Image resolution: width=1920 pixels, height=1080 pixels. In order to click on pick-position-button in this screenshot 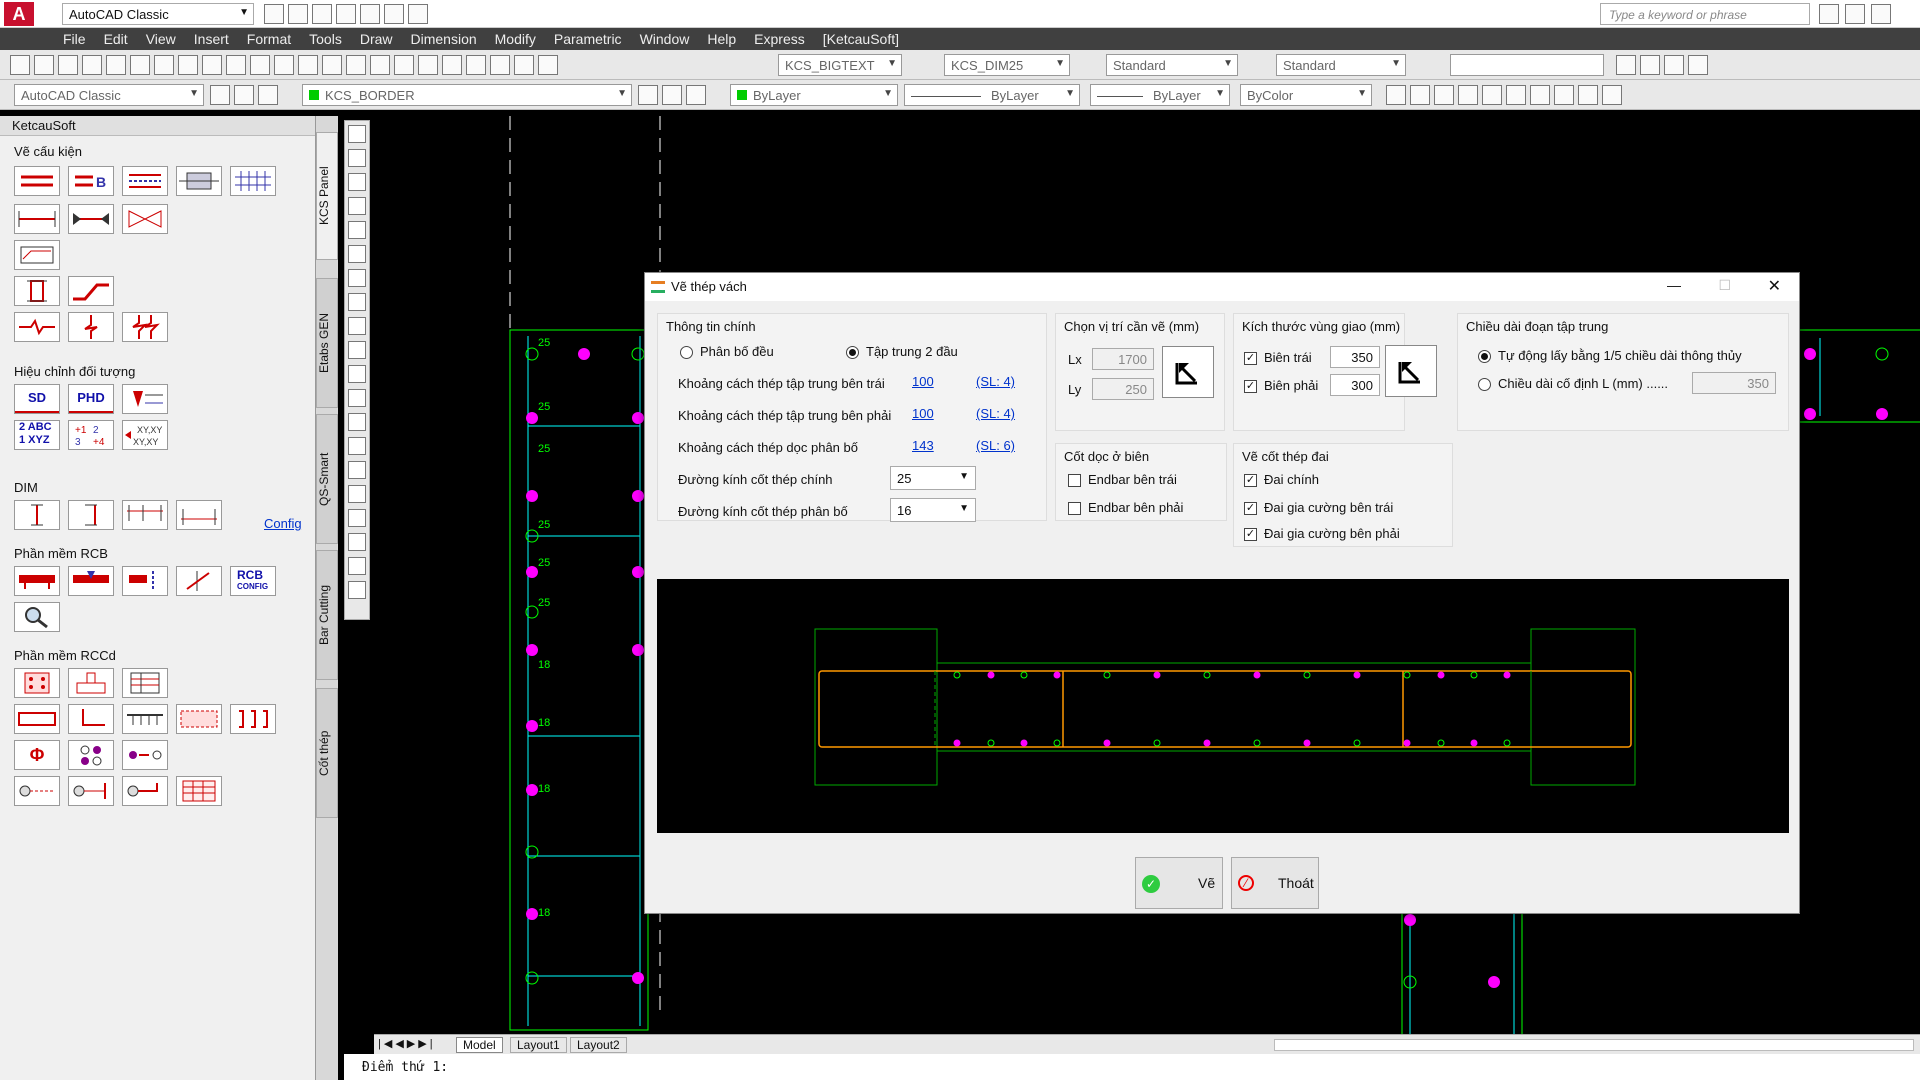, I will do `click(1188, 372)`.